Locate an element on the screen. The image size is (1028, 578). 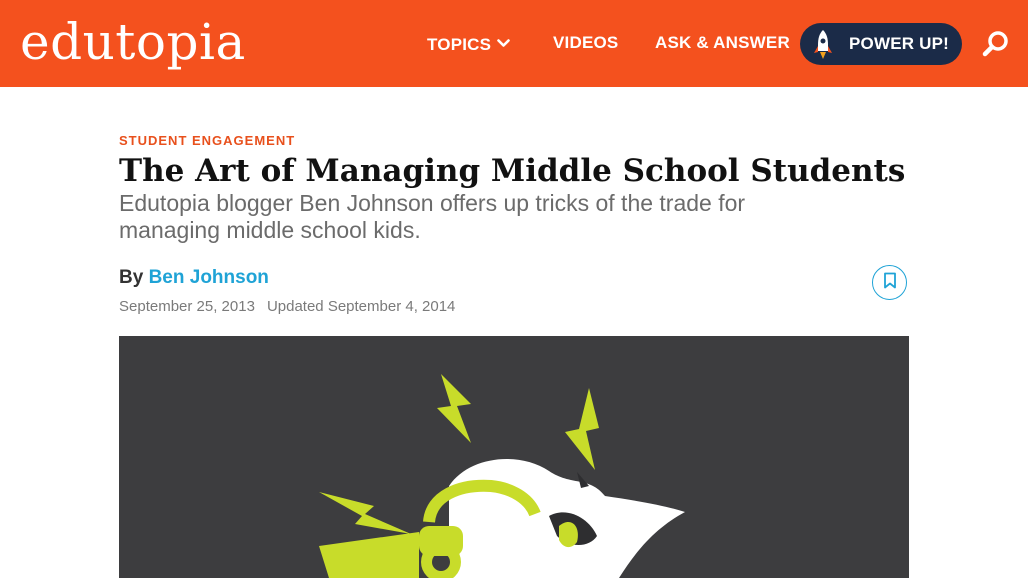
nav-topics: TOPICS is located at coordinates (468, 44).